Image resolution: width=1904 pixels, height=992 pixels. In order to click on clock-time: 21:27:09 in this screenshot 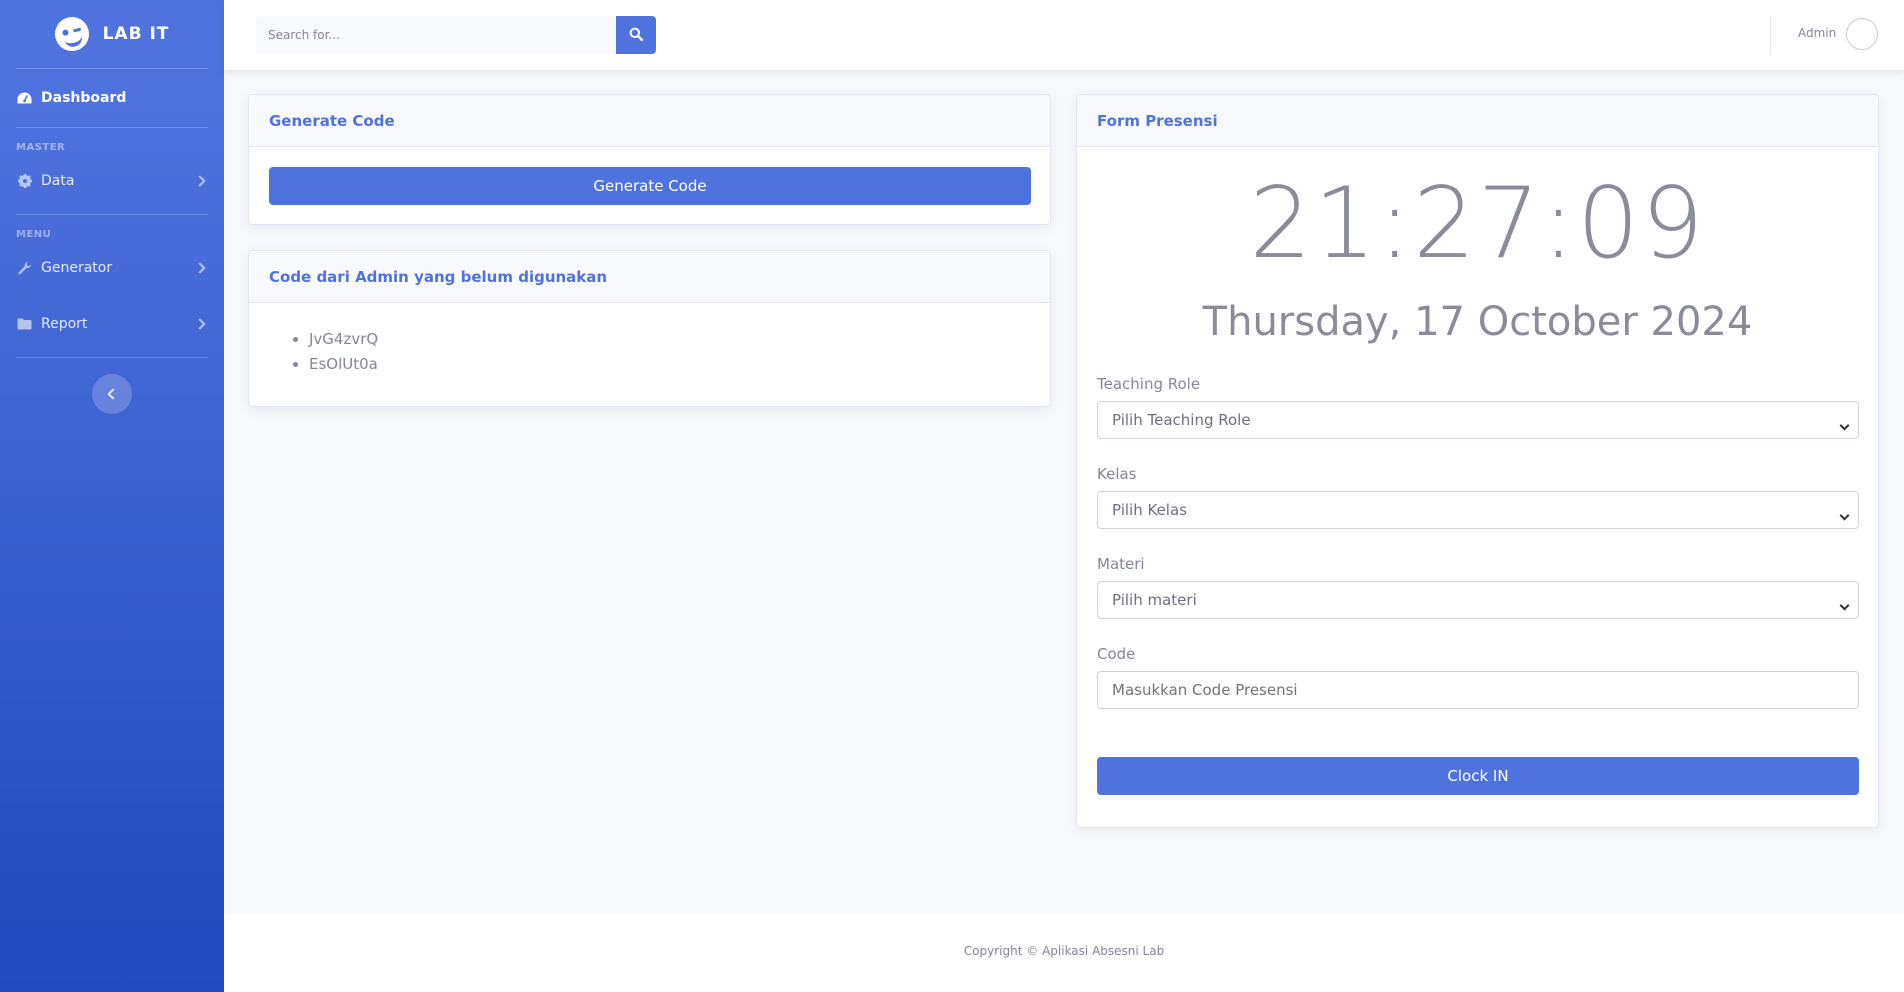, I will do `click(1477, 224)`.